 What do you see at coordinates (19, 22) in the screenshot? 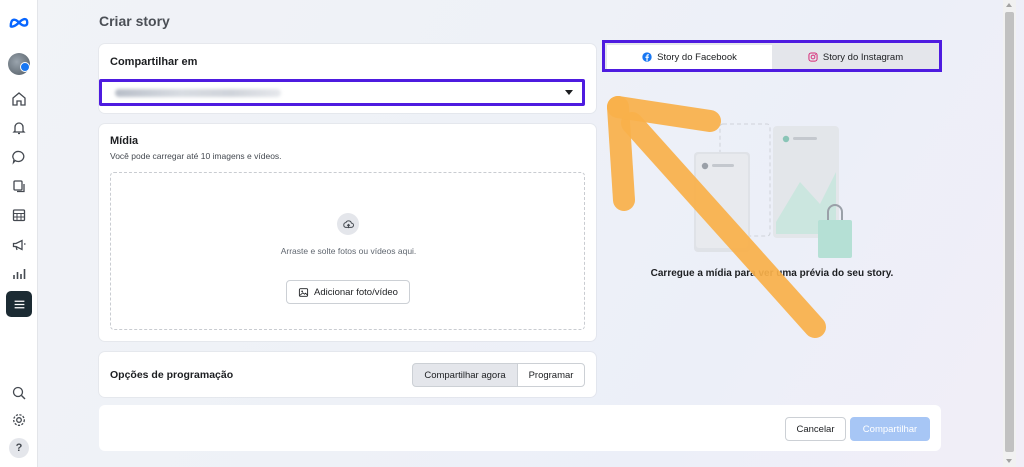
I see `meta-logo-icon` at bounding box center [19, 22].